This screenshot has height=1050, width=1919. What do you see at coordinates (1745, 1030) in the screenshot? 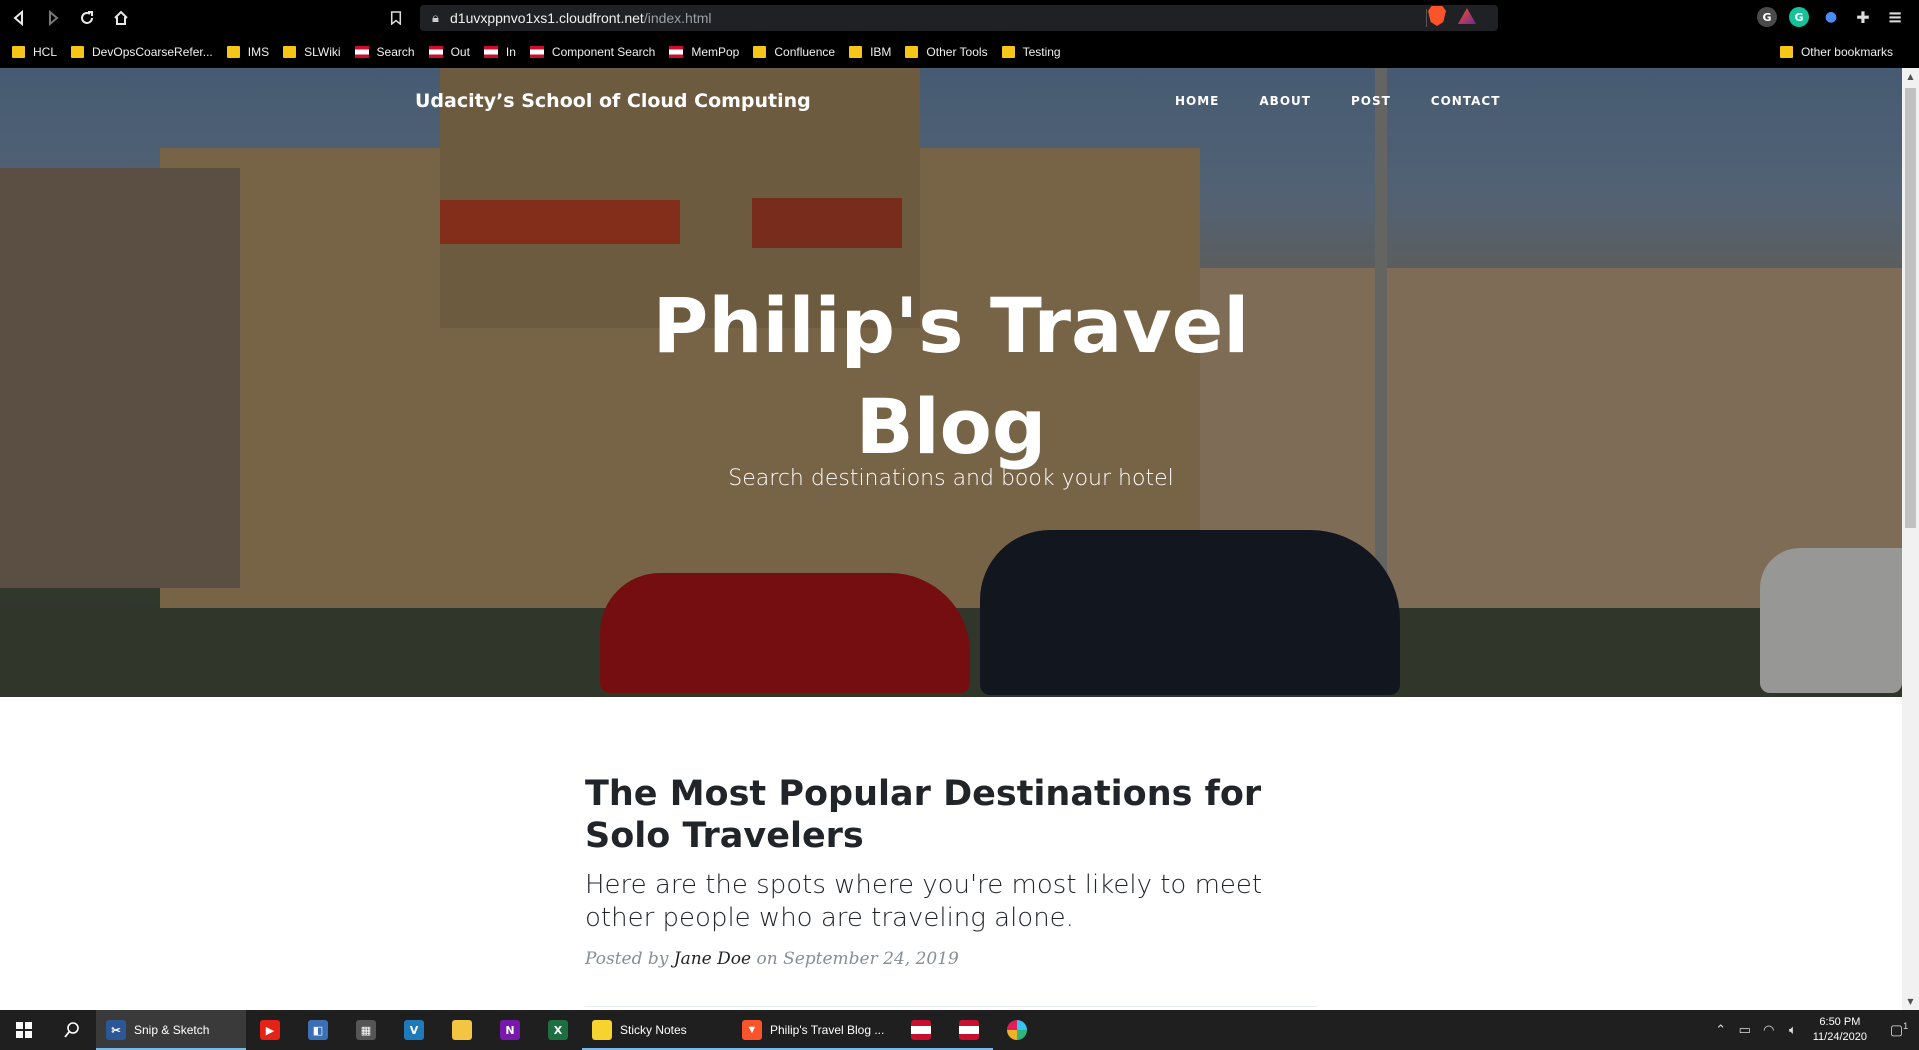
I see `battery-icon: ▭` at bounding box center [1745, 1030].